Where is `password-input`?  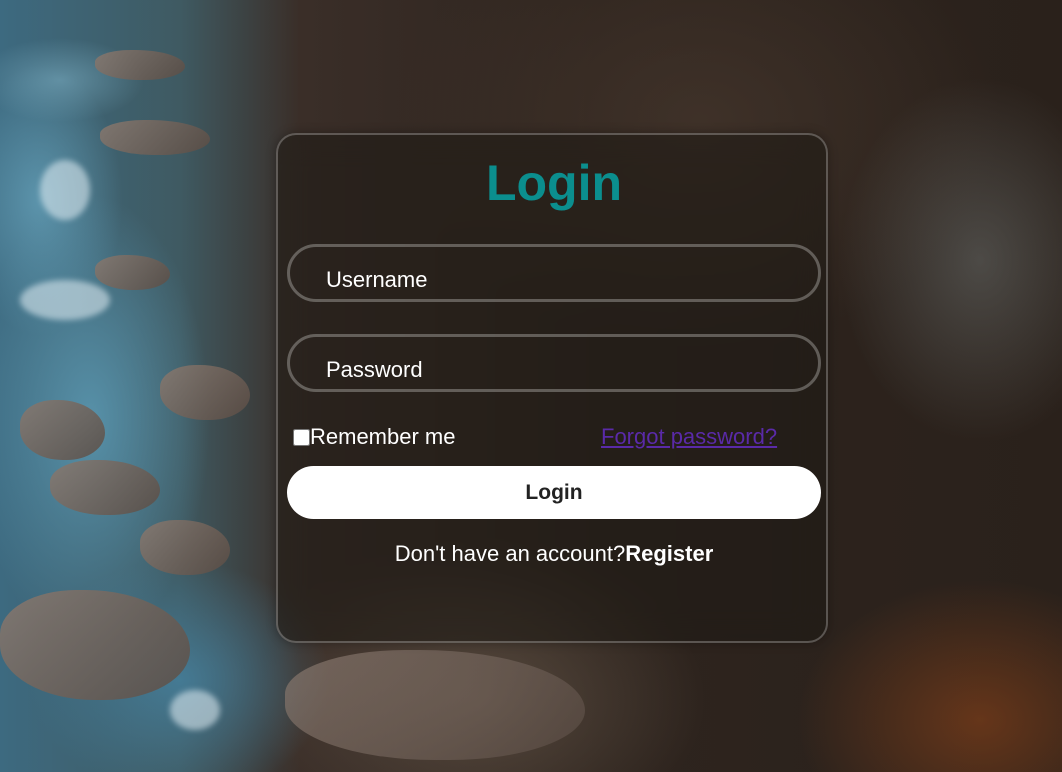 password-input is located at coordinates (554, 363).